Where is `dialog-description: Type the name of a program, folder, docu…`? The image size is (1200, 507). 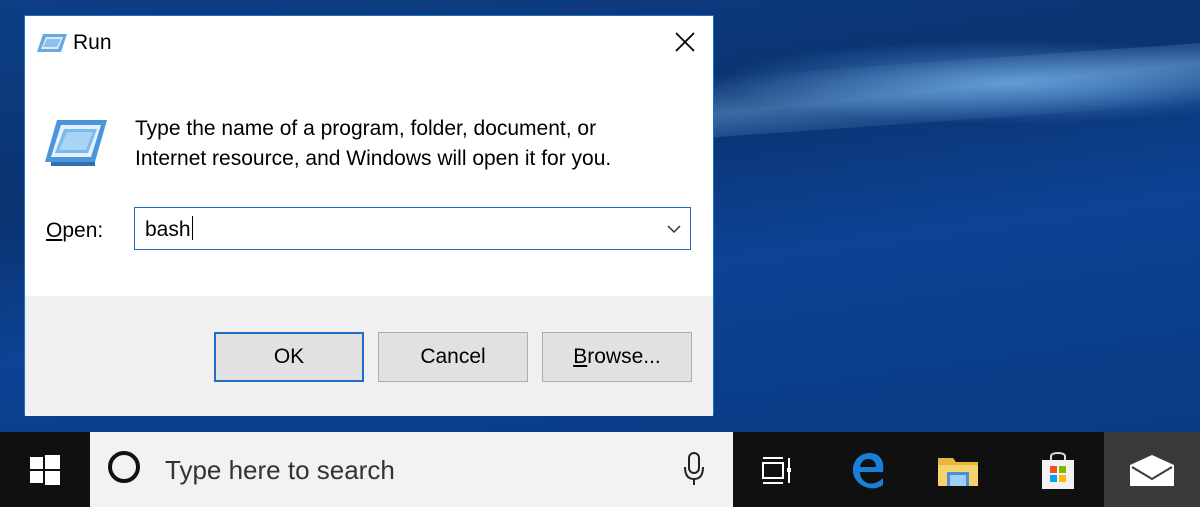 dialog-description: Type the name of a program, folder, docu… is located at coordinates (373, 144).